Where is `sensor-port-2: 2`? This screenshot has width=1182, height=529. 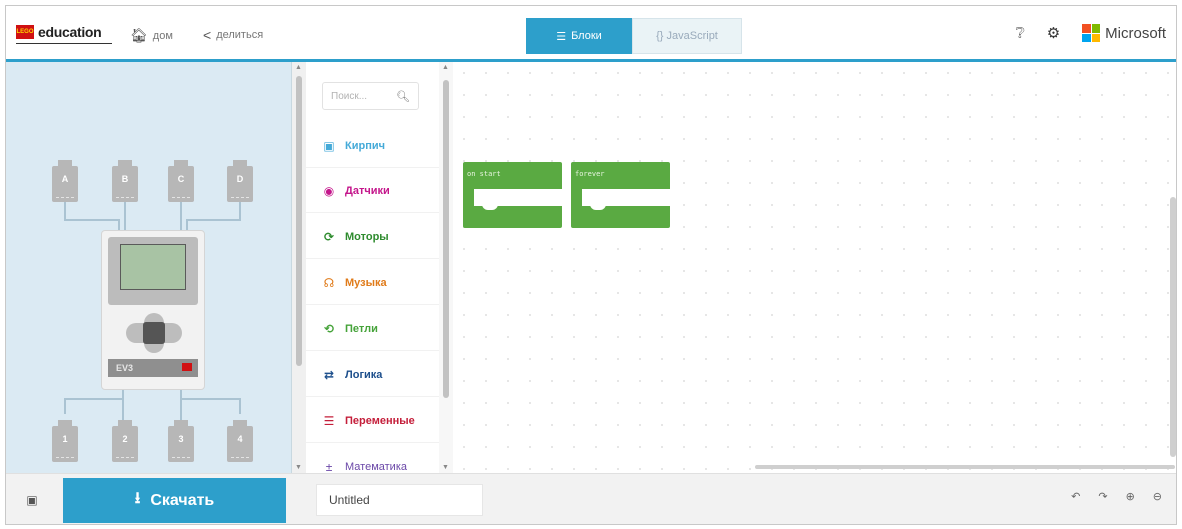
sensor-port-2: 2 is located at coordinates (125, 441).